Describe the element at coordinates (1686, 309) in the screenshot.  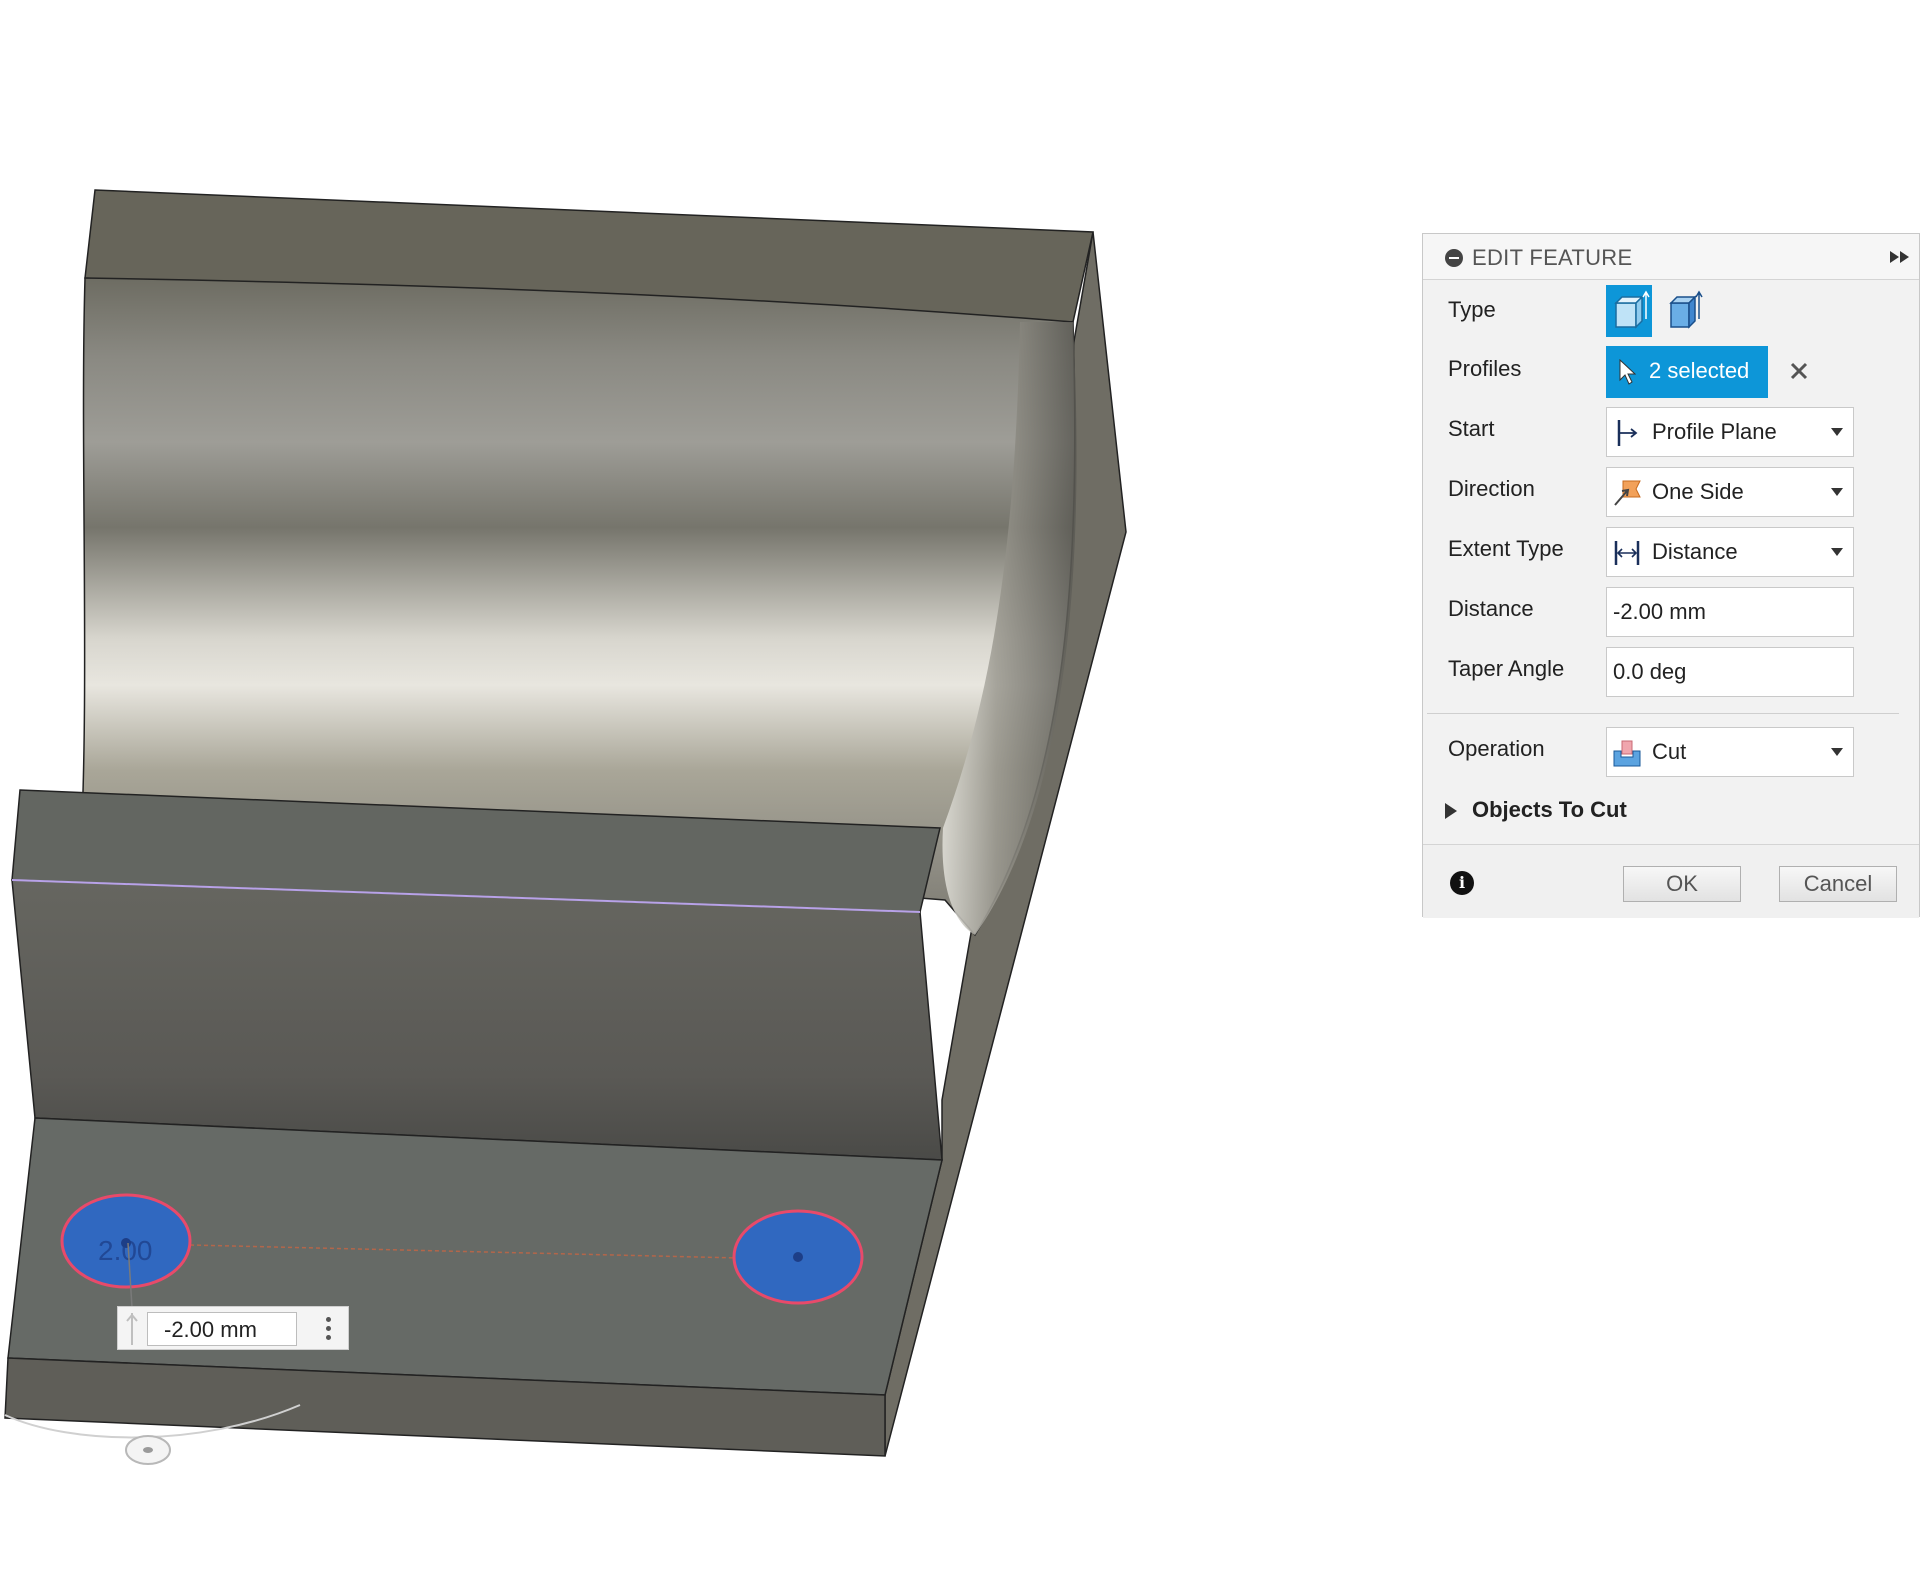
I see `thin-extrude-icon` at that location.